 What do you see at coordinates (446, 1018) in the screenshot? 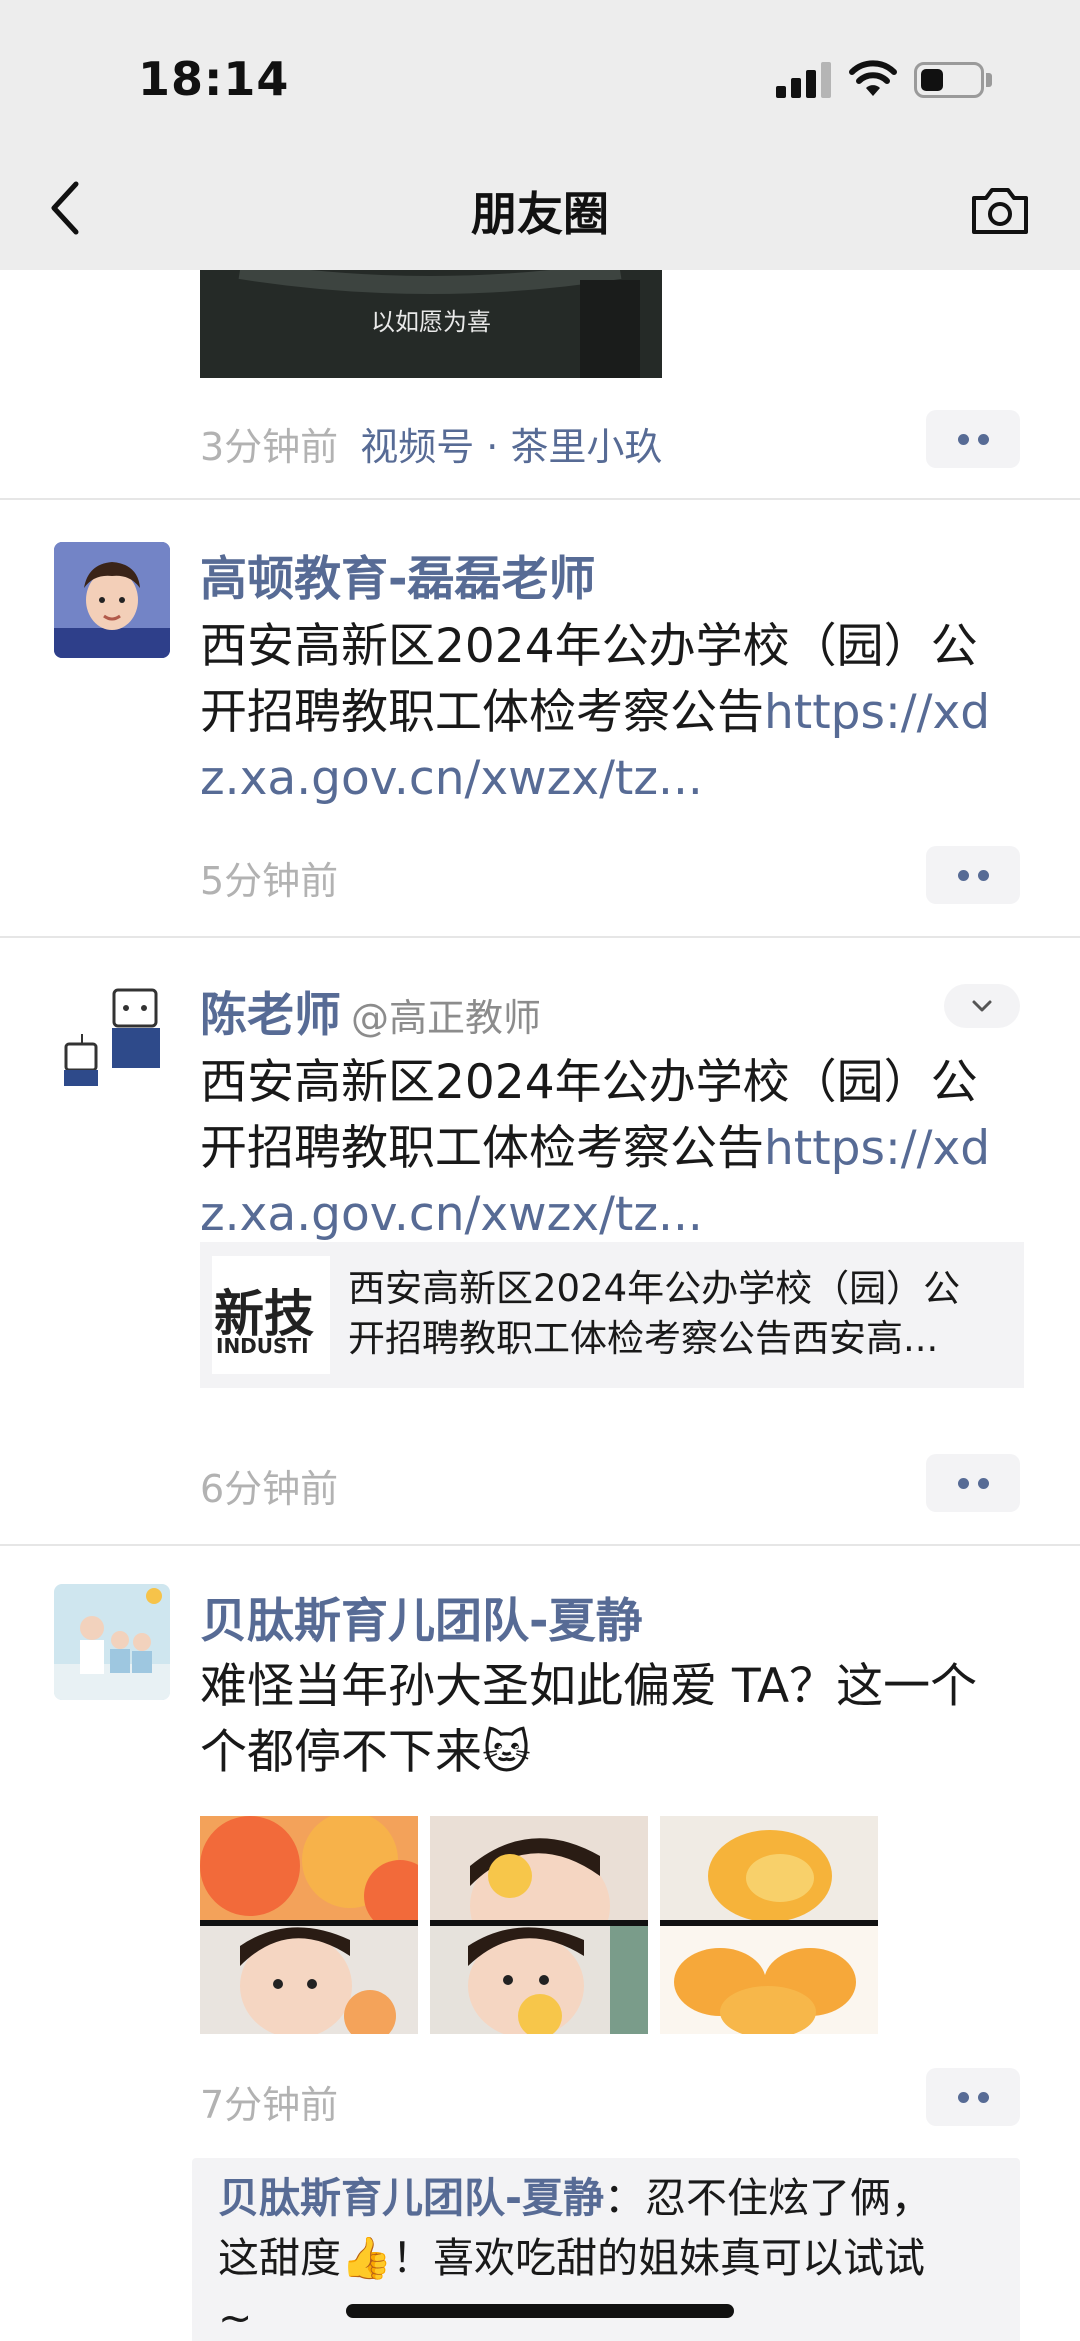
I see `post-author-handle: @高正教师` at bounding box center [446, 1018].